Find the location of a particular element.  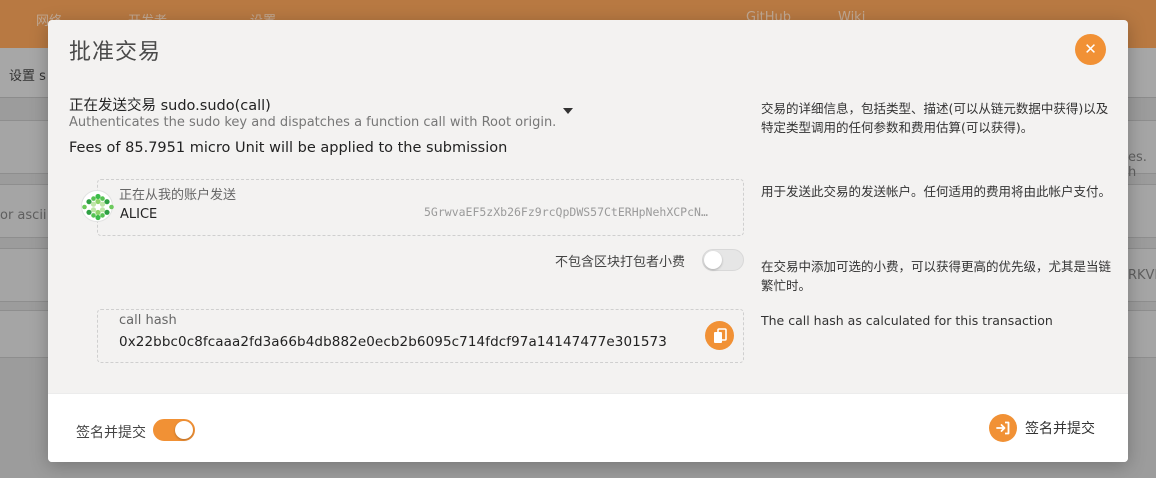

tip-toggle is located at coordinates (723, 260).